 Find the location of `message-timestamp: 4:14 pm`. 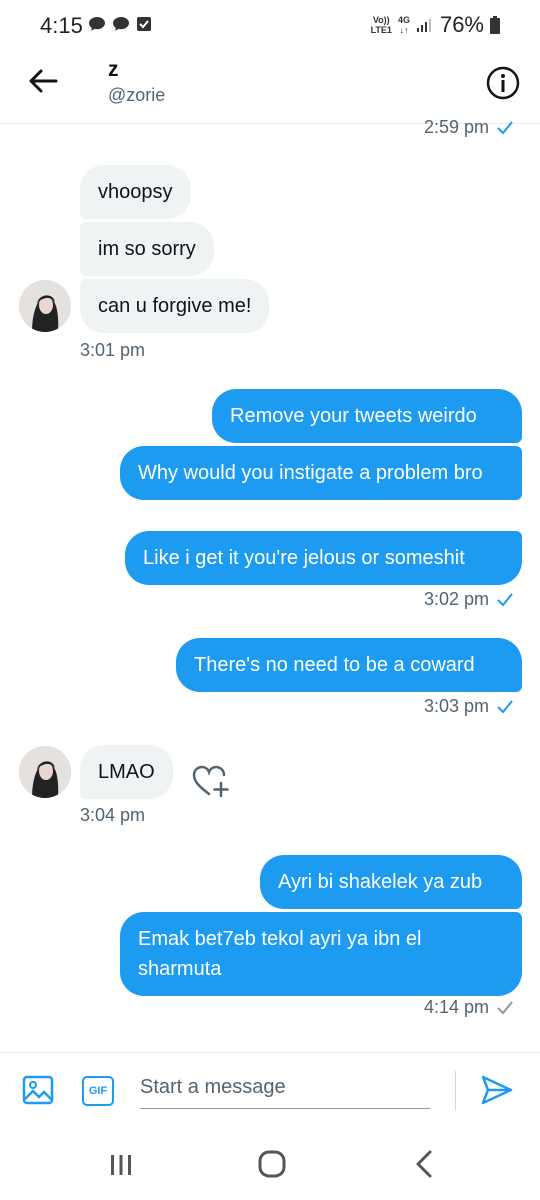

message-timestamp: 4:14 pm is located at coordinates (468, 1007).